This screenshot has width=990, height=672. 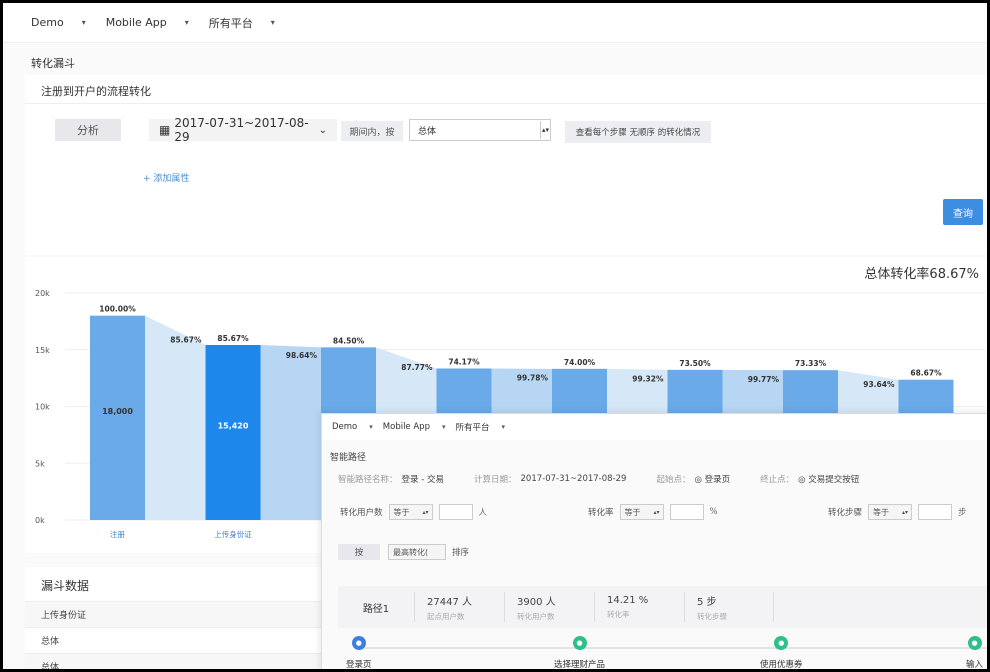 What do you see at coordinates (648, 378) in the screenshot?
I see `step-rate-label: 99.32%` at bounding box center [648, 378].